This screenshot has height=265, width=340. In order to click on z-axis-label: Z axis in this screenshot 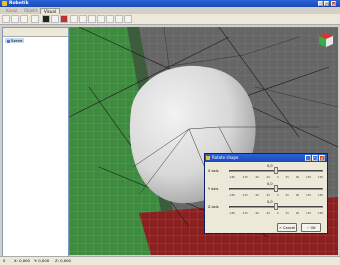, I will do `click(213, 207)`.